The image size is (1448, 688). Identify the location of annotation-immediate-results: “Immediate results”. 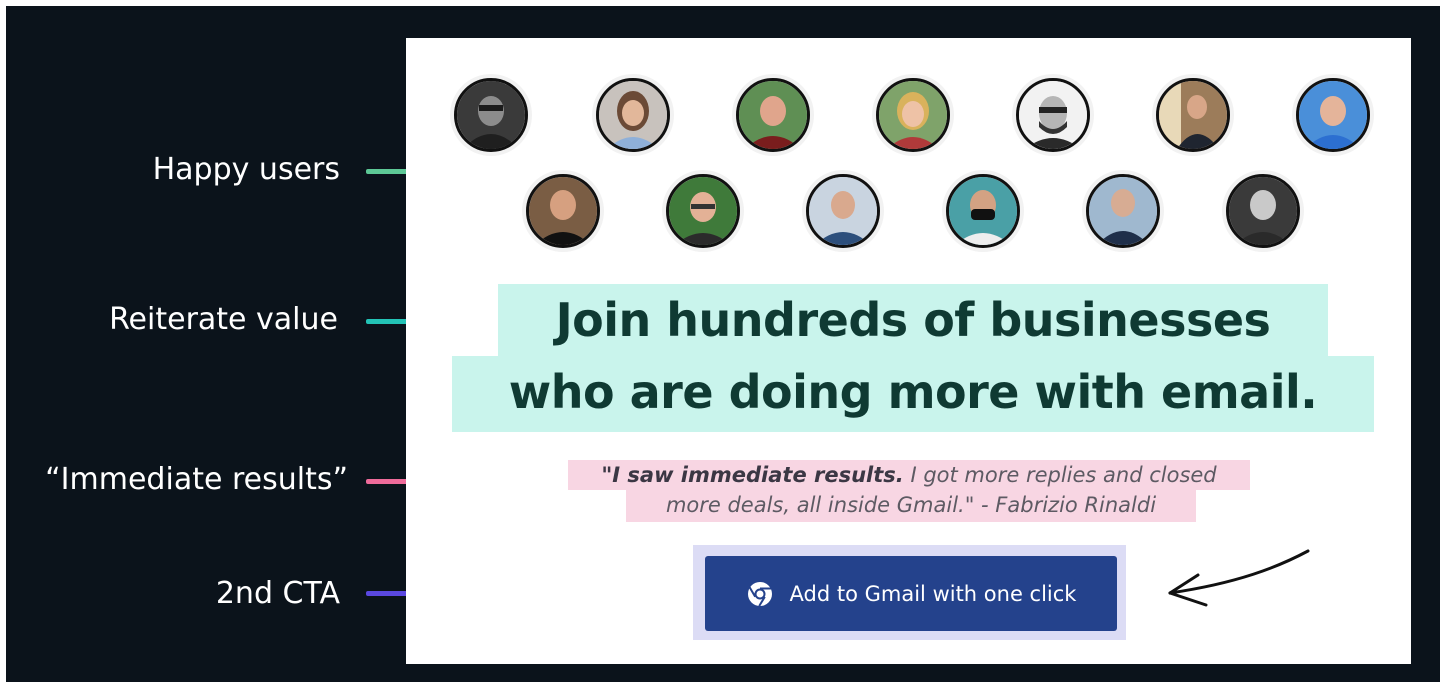
(196, 479).